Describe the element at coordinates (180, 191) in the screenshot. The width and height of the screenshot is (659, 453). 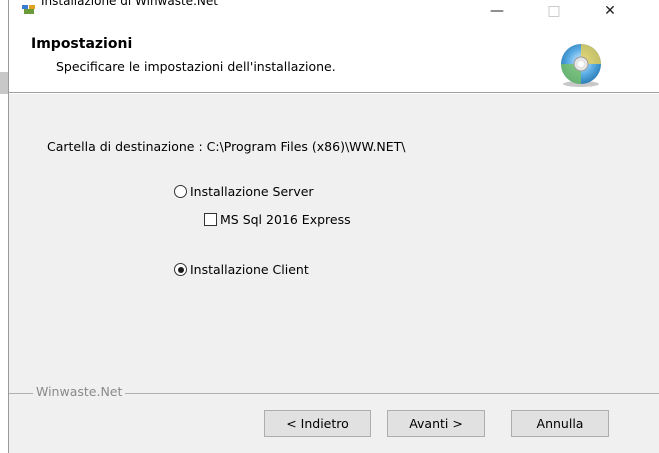
I see `server-radio` at that location.